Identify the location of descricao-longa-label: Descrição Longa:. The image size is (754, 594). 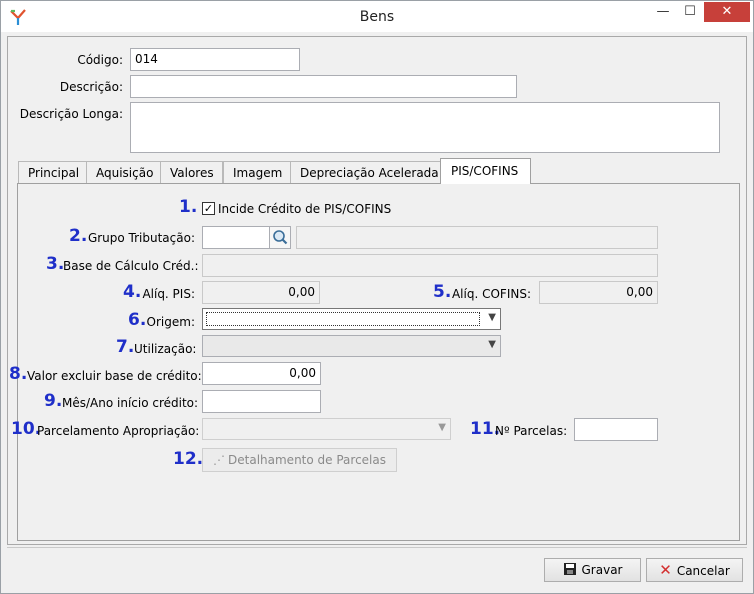
(71, 114).